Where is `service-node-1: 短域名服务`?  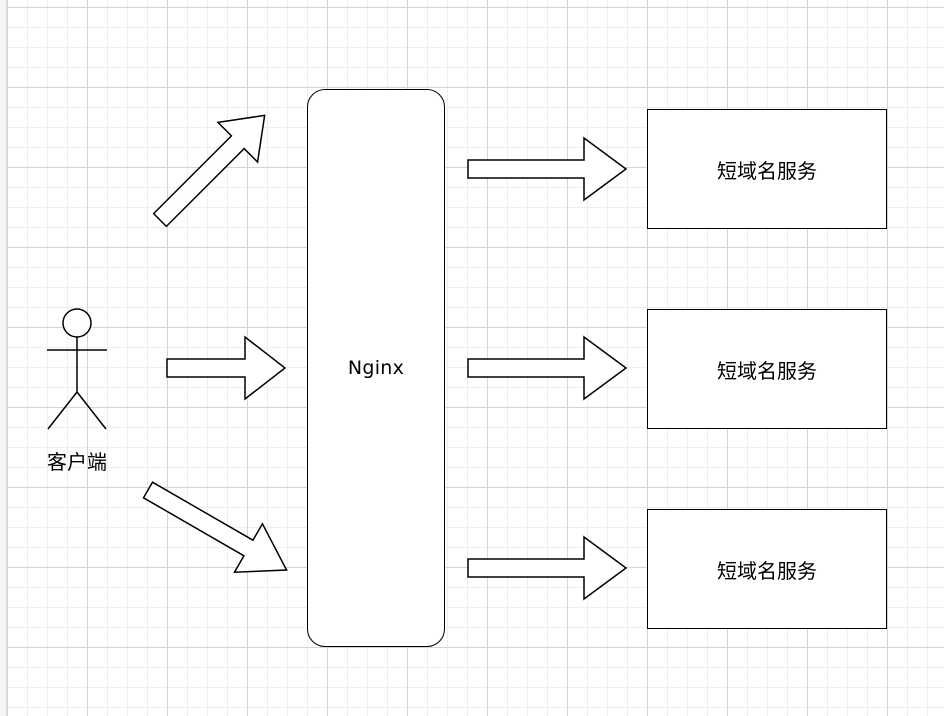
service-node-1: 短域名服务 is located at coordinates (767, 169).